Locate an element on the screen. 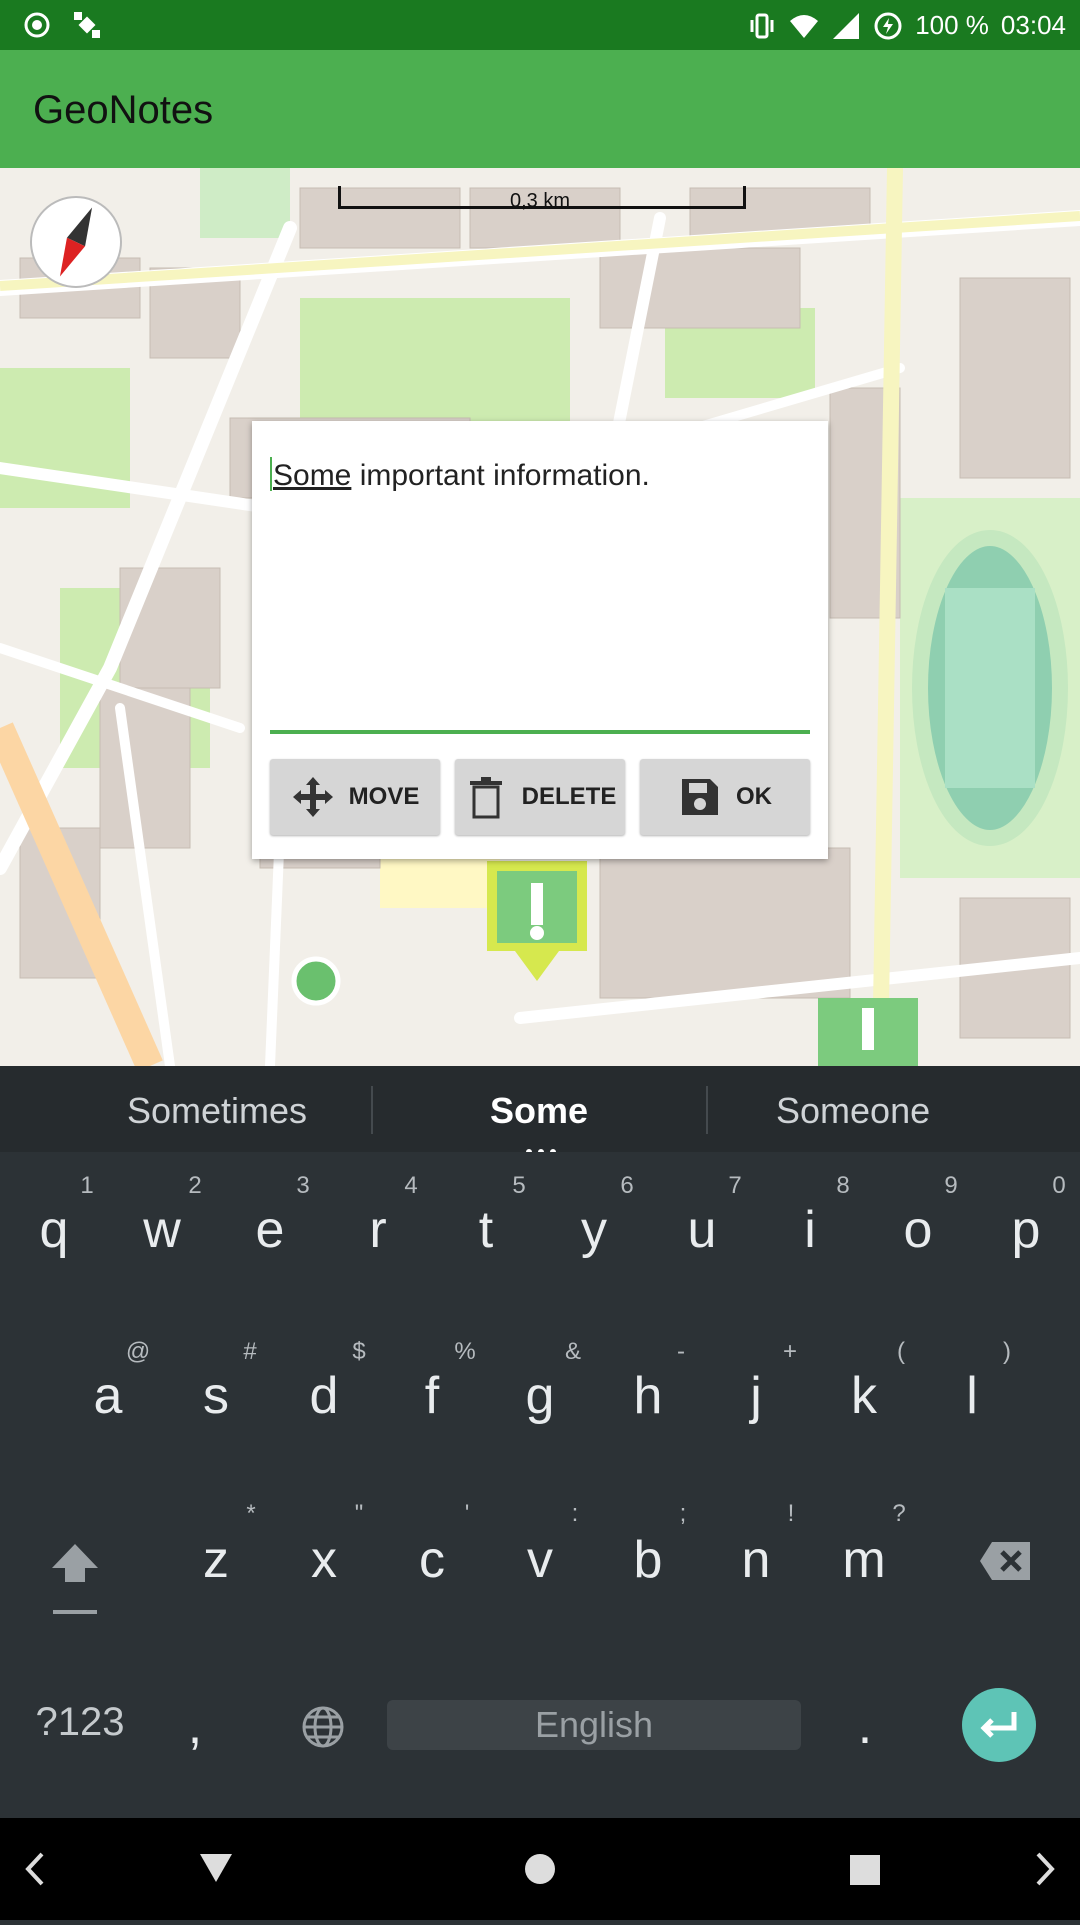 This screenshot has height=1925, width=1080. app-title: GeoNotes is located at coordinates (123, 110).